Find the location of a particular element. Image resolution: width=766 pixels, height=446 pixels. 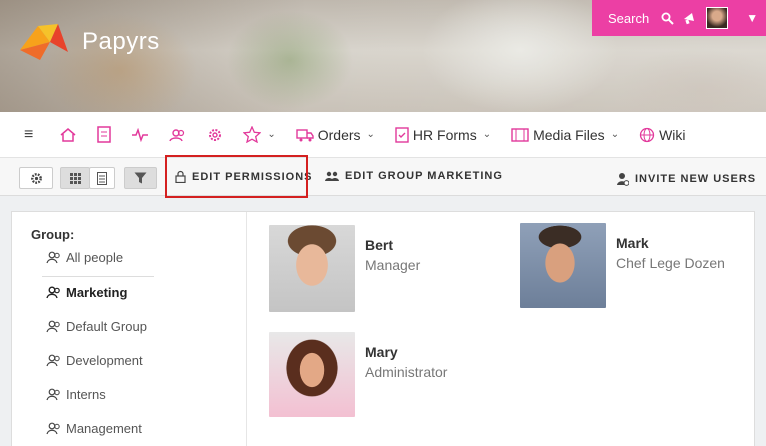

group-item-management: Management is located at coordinates (94, 428).